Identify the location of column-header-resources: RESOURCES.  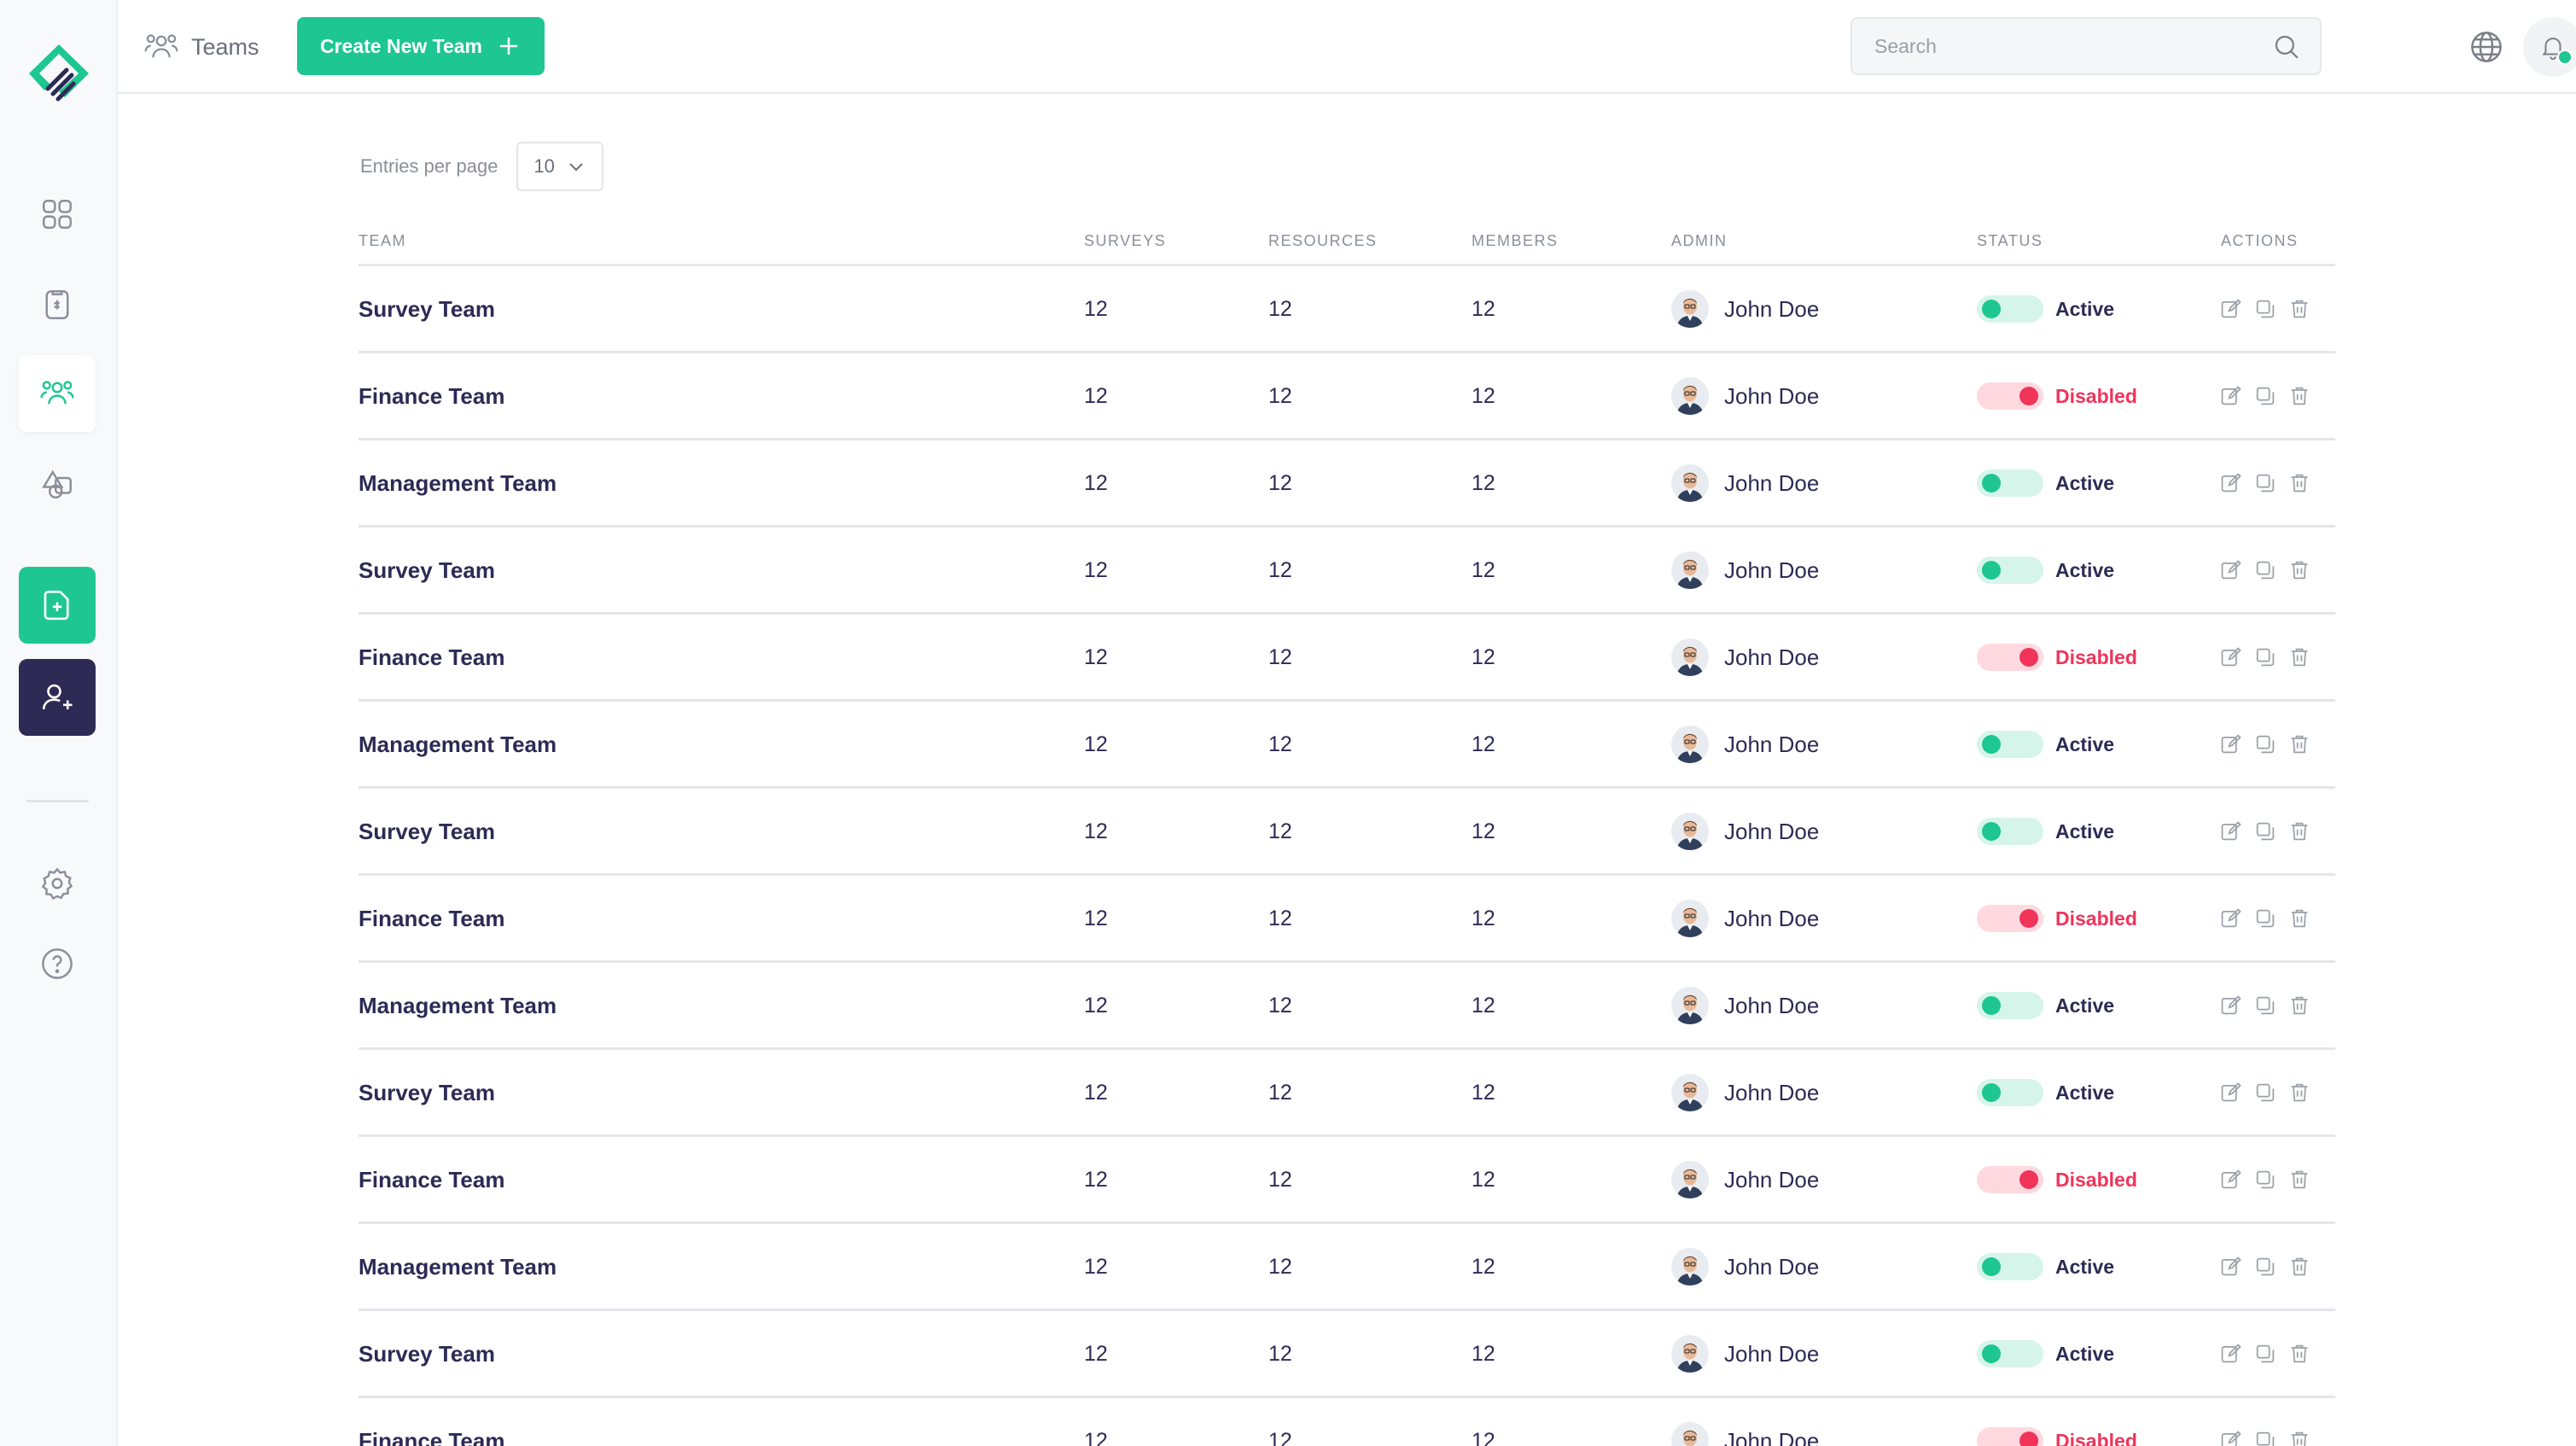
(1323, 241).